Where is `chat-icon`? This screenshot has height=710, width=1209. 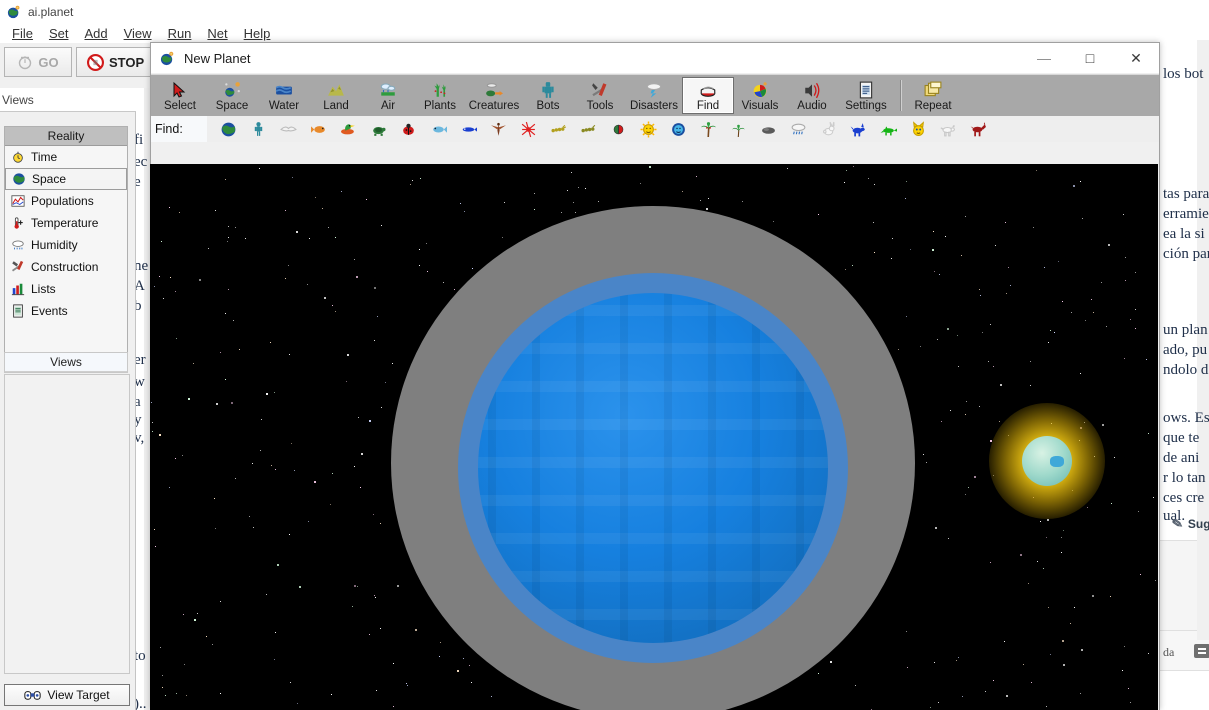 chat-icon is located at coordinates (1201, 651).